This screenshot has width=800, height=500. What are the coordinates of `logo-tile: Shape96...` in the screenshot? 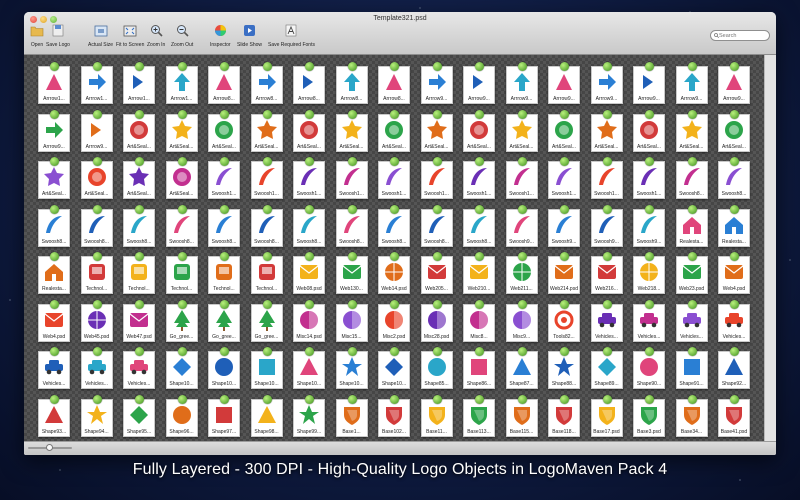 It's located at (181, 415).